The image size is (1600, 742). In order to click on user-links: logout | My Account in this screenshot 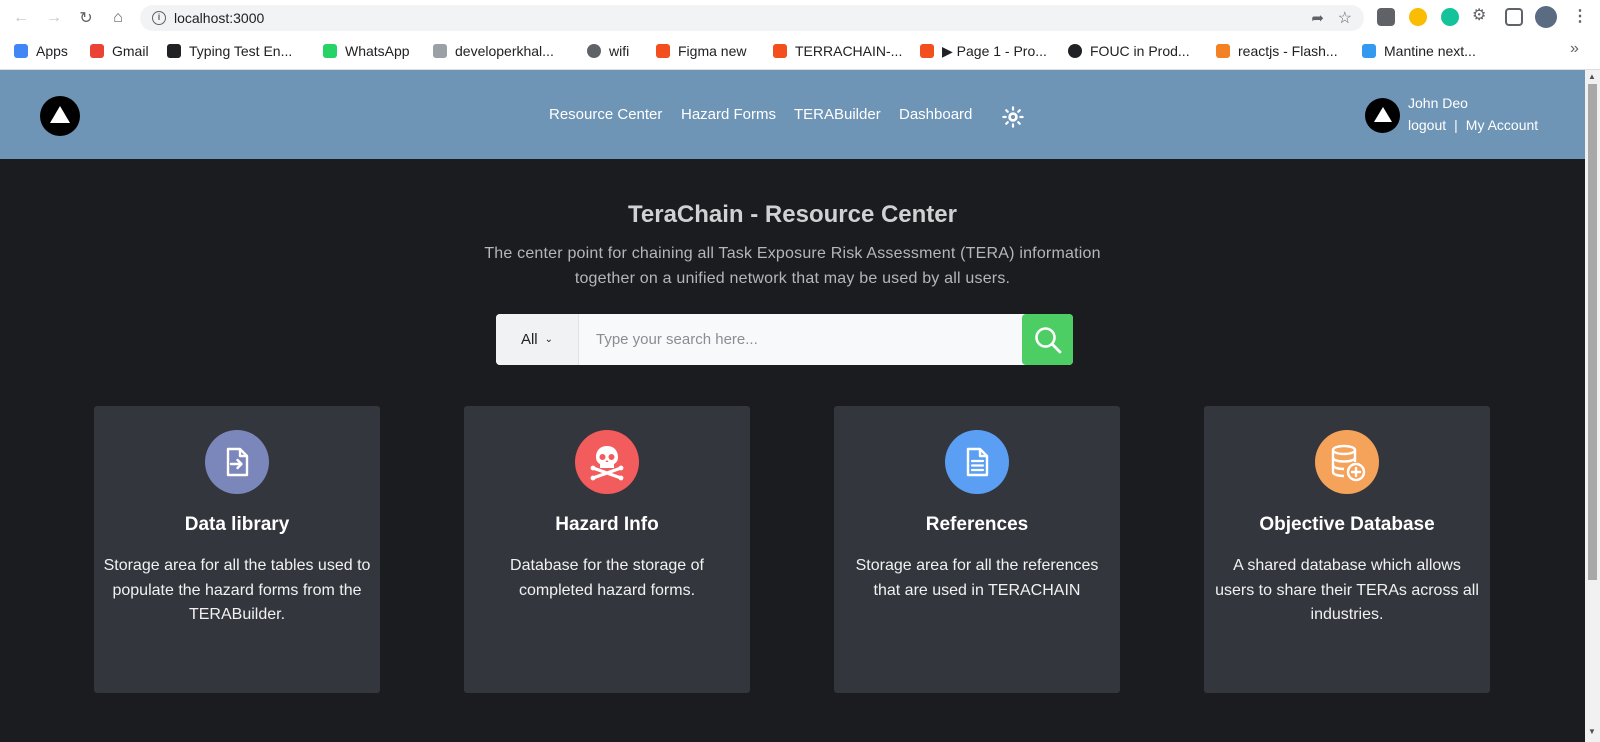, I will do `click(1473, 125)`.